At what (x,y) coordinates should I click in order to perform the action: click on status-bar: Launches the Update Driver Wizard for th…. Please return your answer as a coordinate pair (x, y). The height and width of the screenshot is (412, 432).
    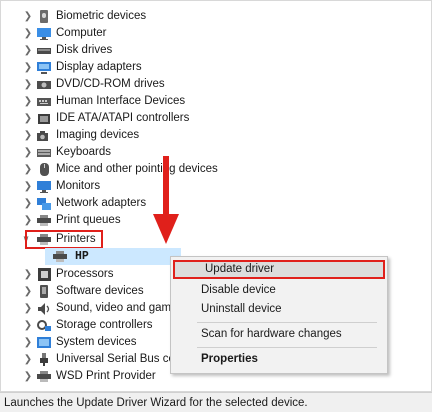
    Looking at the image, I should click on (216, 402).